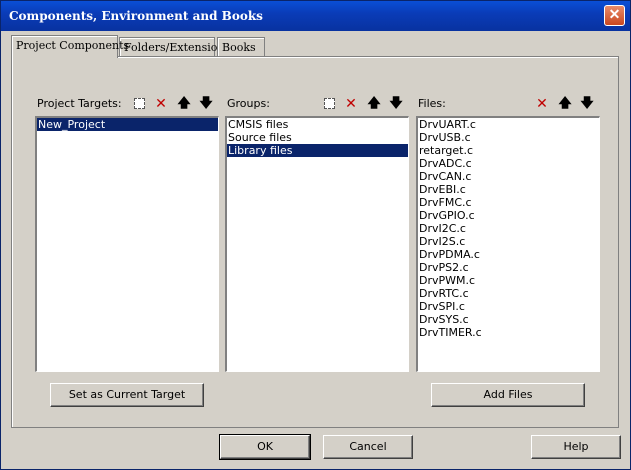 Image resolution: width=631 pixels, height=470 pixels. I want to click on move-file-up-button: 🡅, so click(565, 104).